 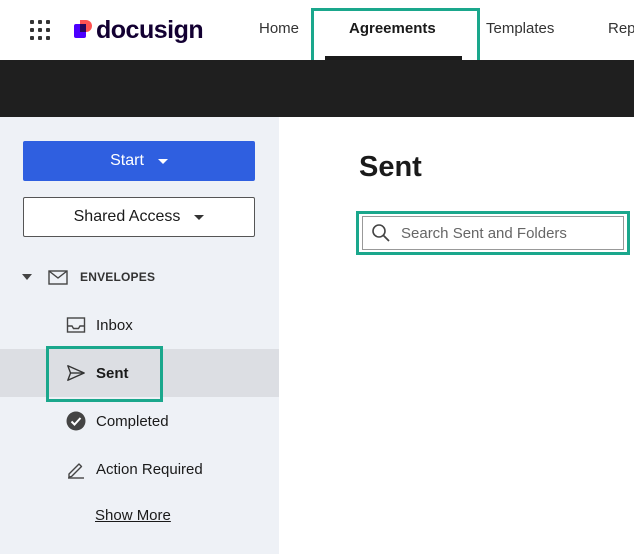 I want to click on nav-tab-reports: Rep, so click(x=621, y=28).